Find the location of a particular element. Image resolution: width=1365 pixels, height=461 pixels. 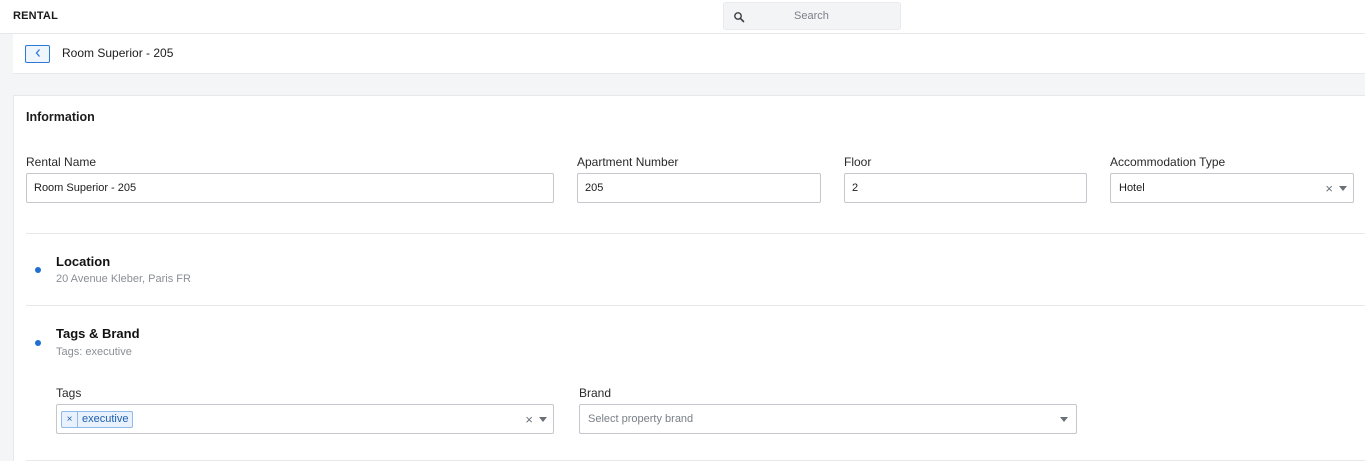

tags-label: Tags is located at coordinates (69, 393).